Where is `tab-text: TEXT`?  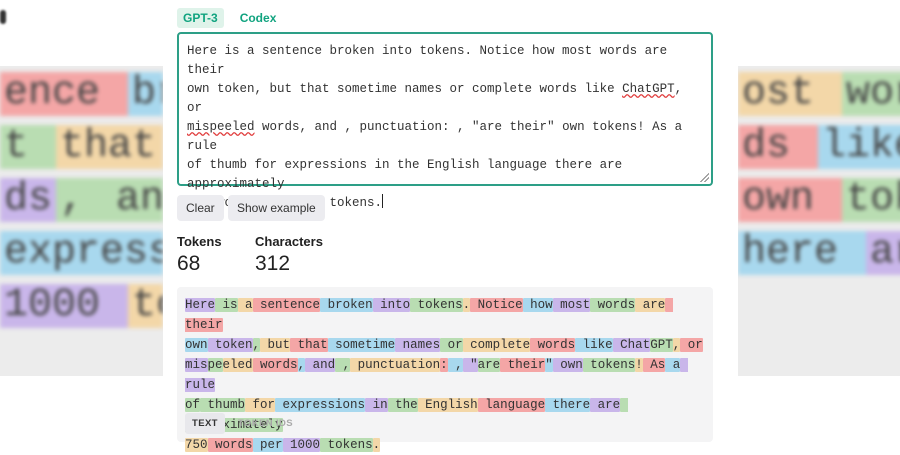 tab-text: TEXT is located at coordinates (205, 423).